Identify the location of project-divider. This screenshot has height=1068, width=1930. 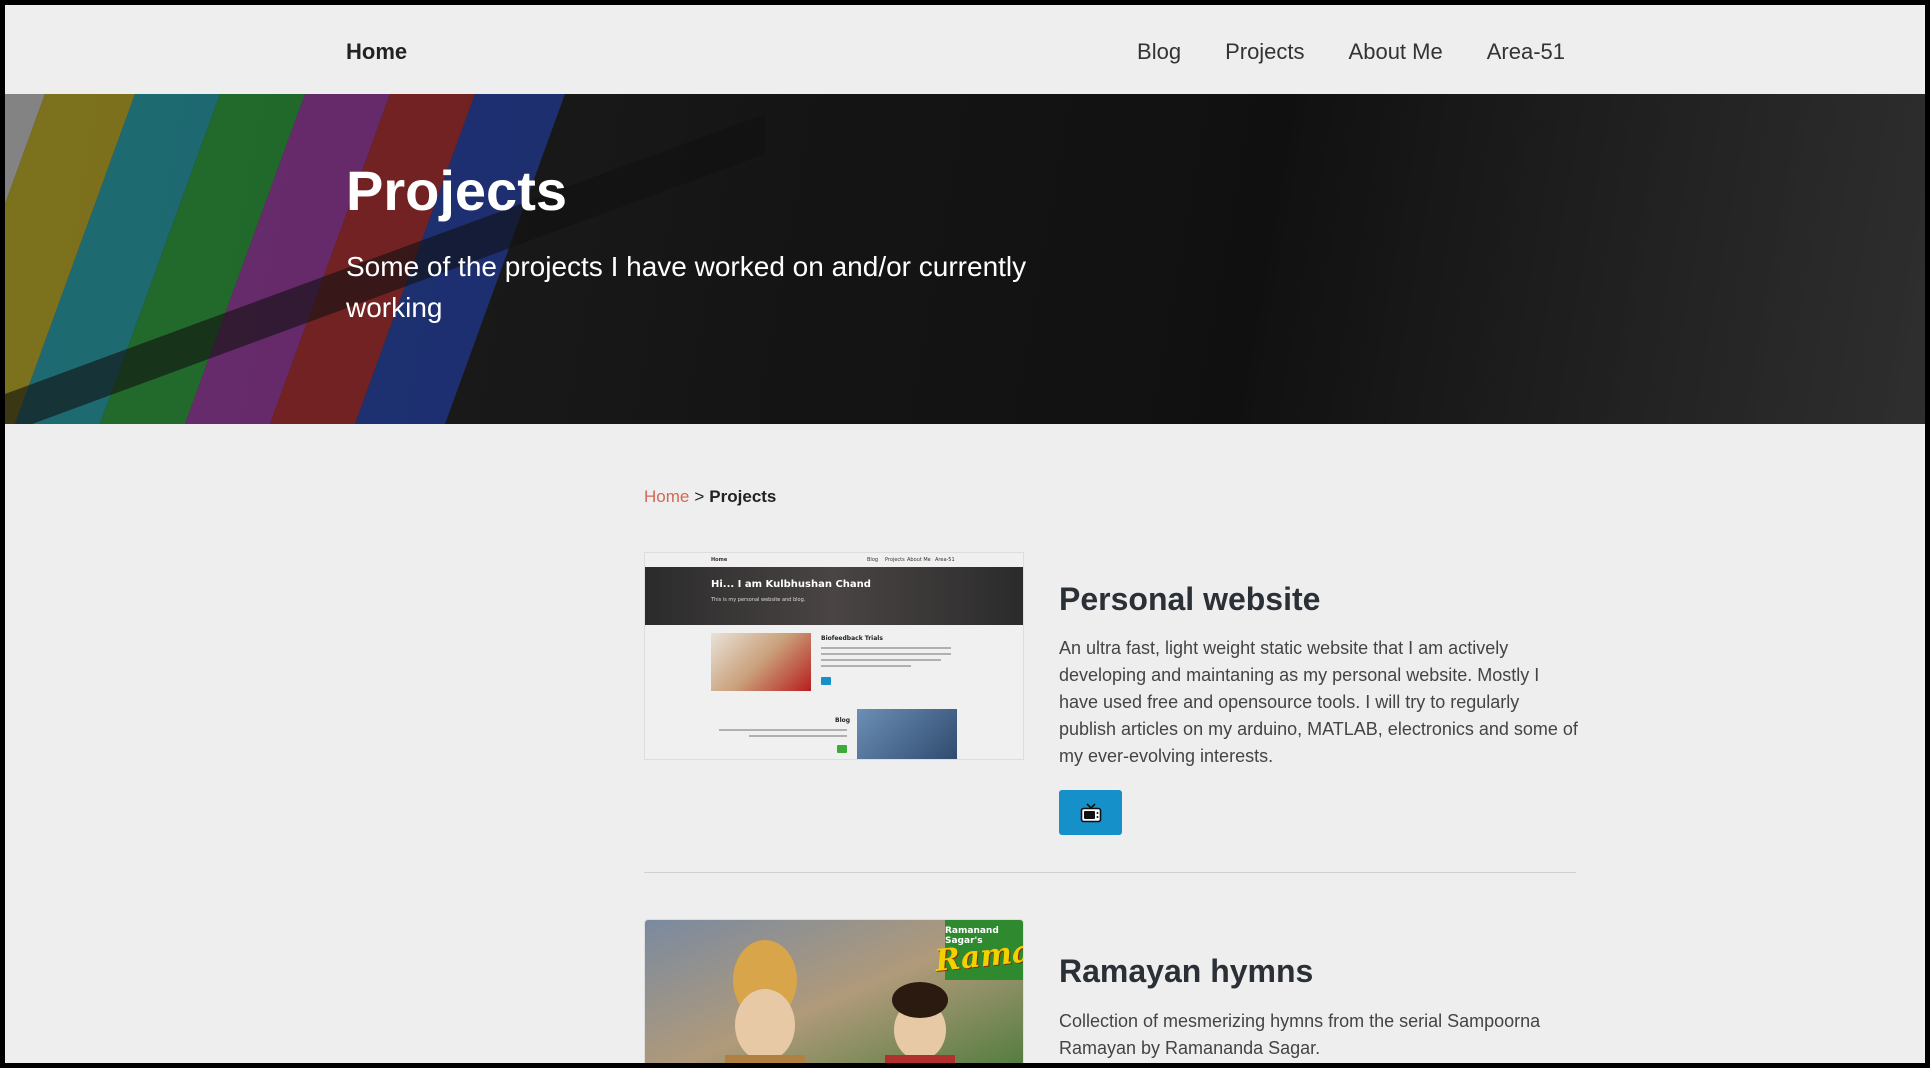
(1110, 872).